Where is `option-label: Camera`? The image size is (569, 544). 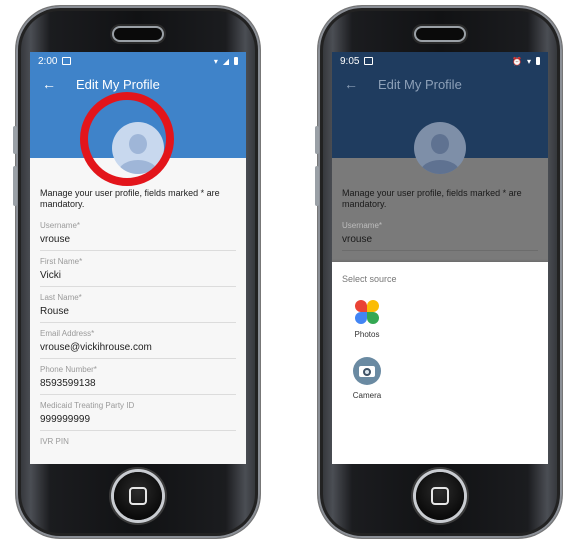 option-label: Camera is located at coordinates (367, 395).